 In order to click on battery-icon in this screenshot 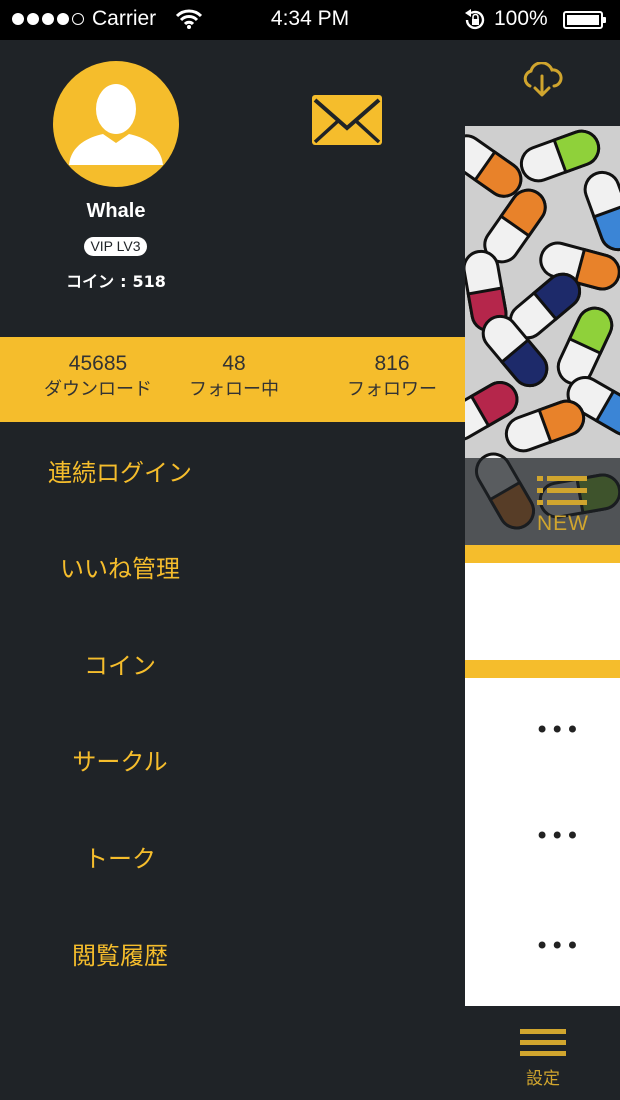, I will do `click(584, 20)`.